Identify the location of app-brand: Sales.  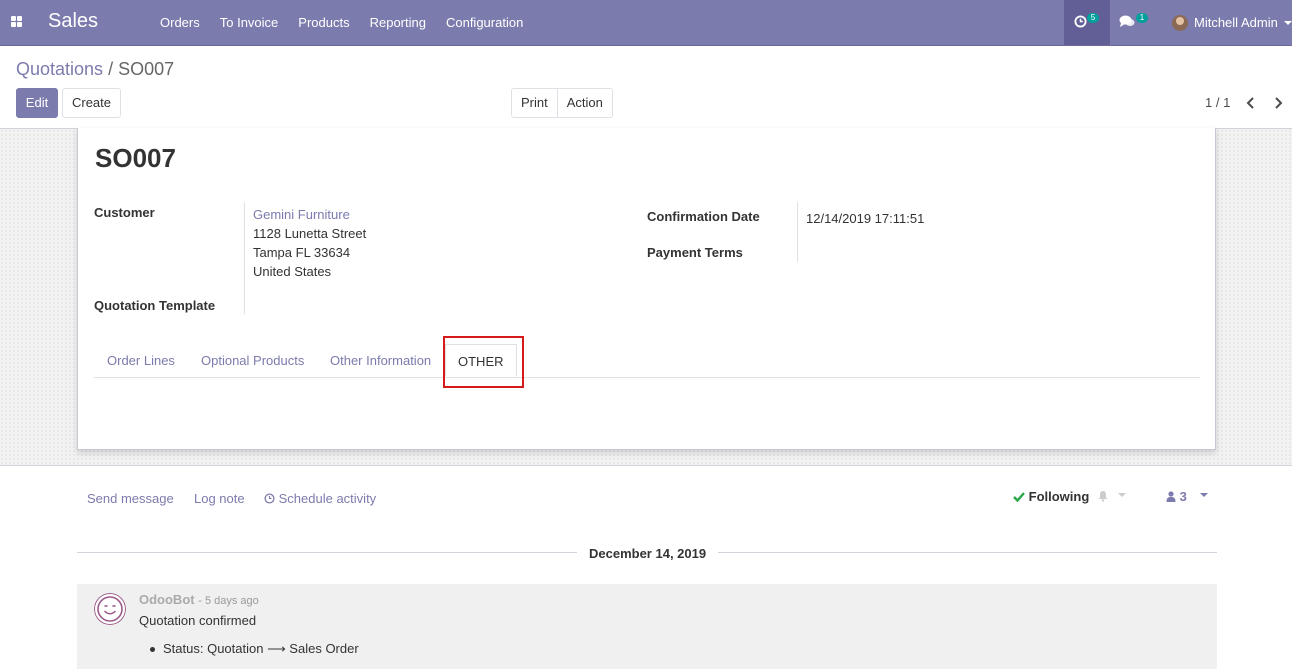
(73, 21).